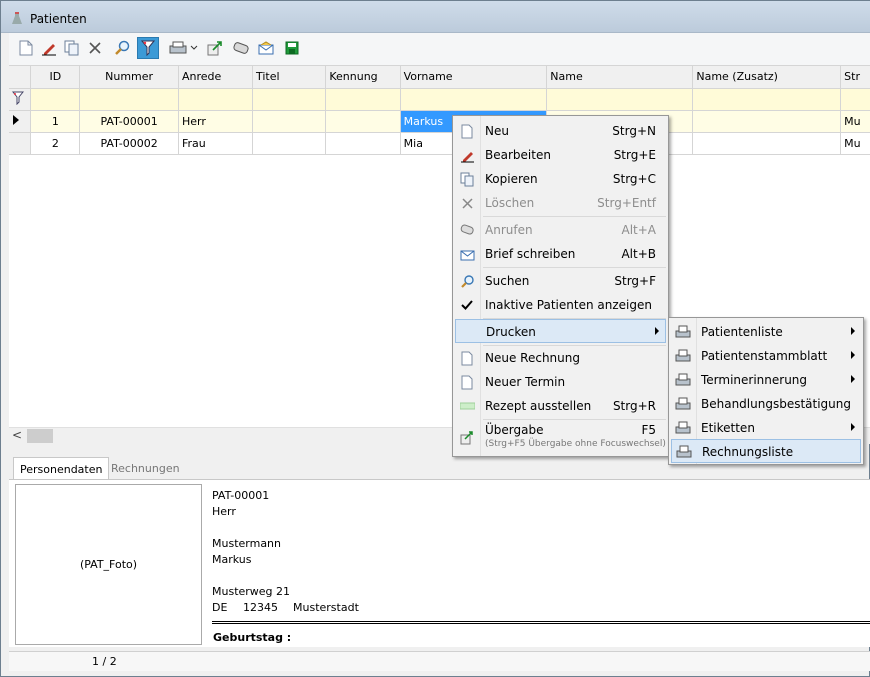  What do you see at coordinates (40, 436) in the screenshot?
I see `scrollbar-thumb` at bounding box center [40, 436].